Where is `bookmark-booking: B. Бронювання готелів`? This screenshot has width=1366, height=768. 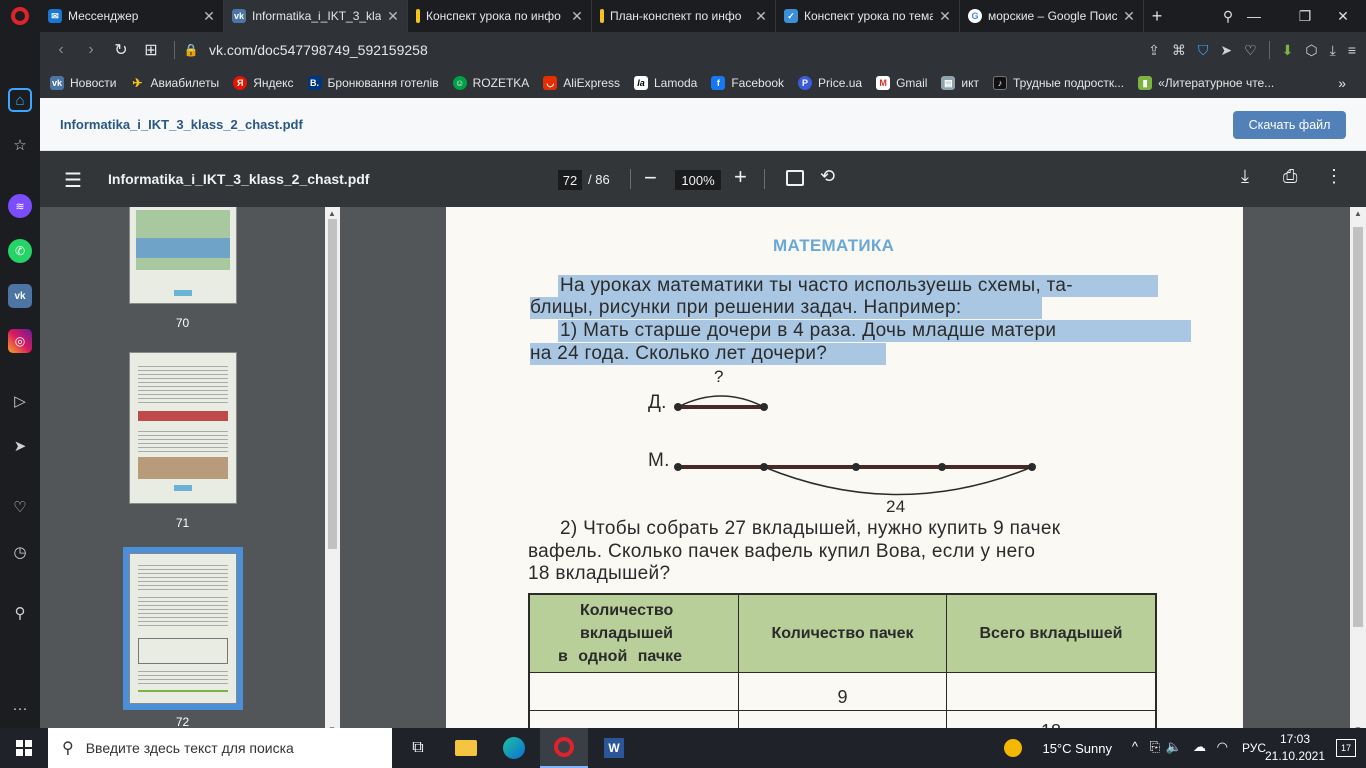 bookmark-booking: B. Бронювання готелів is located at coordinates (373, 83).